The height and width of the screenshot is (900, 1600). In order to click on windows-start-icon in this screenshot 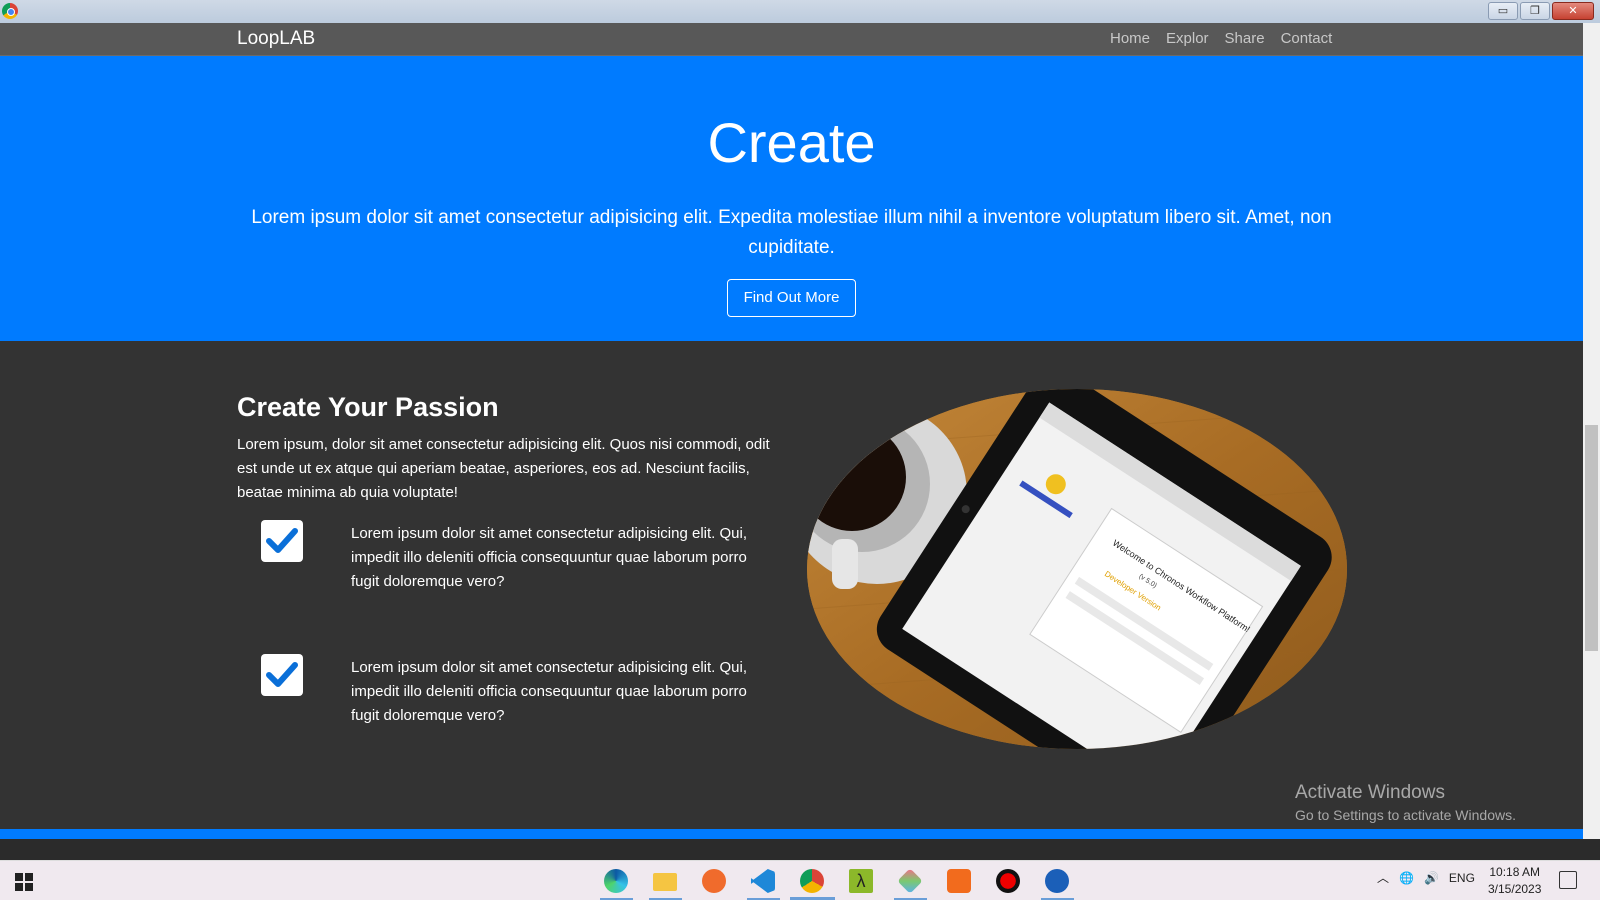, I will do `click(24, 882)`.